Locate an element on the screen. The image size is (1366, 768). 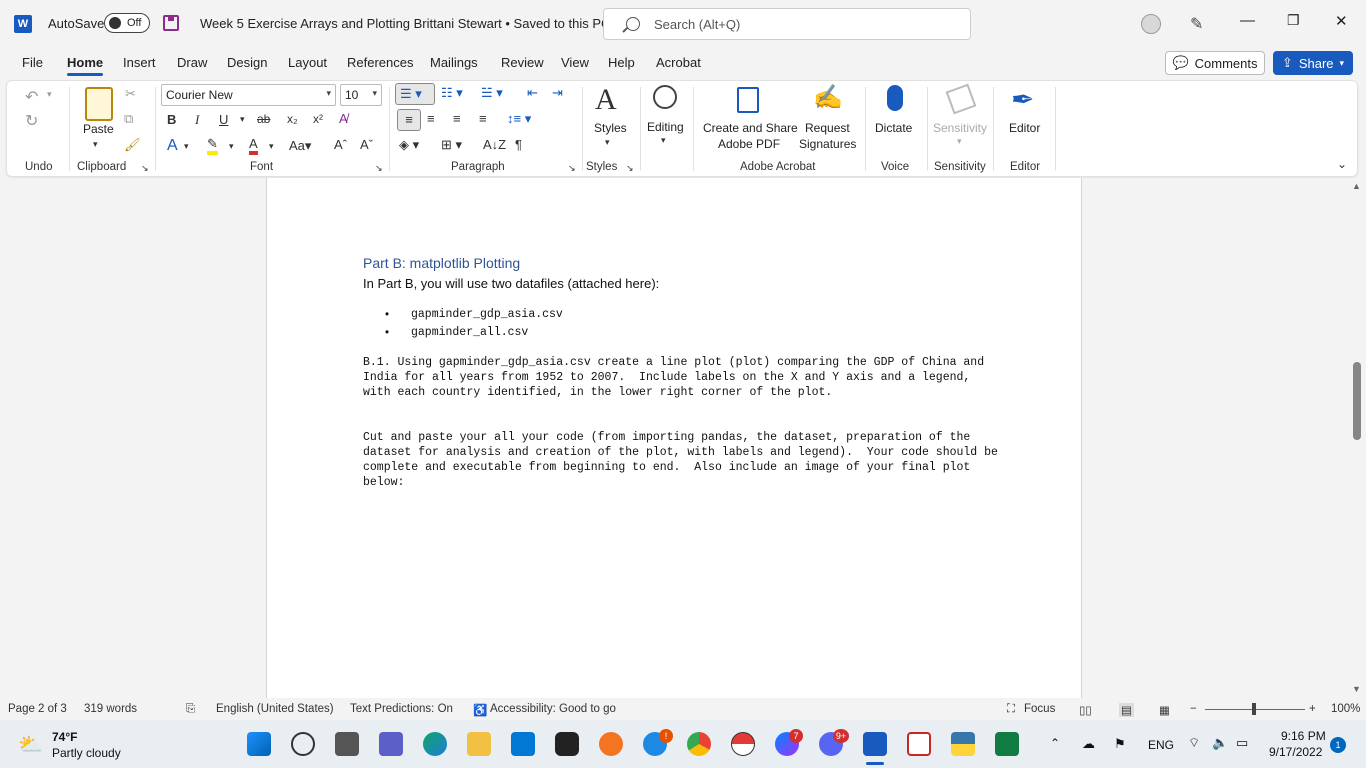
search-icon is located at coordinates (303, 744).